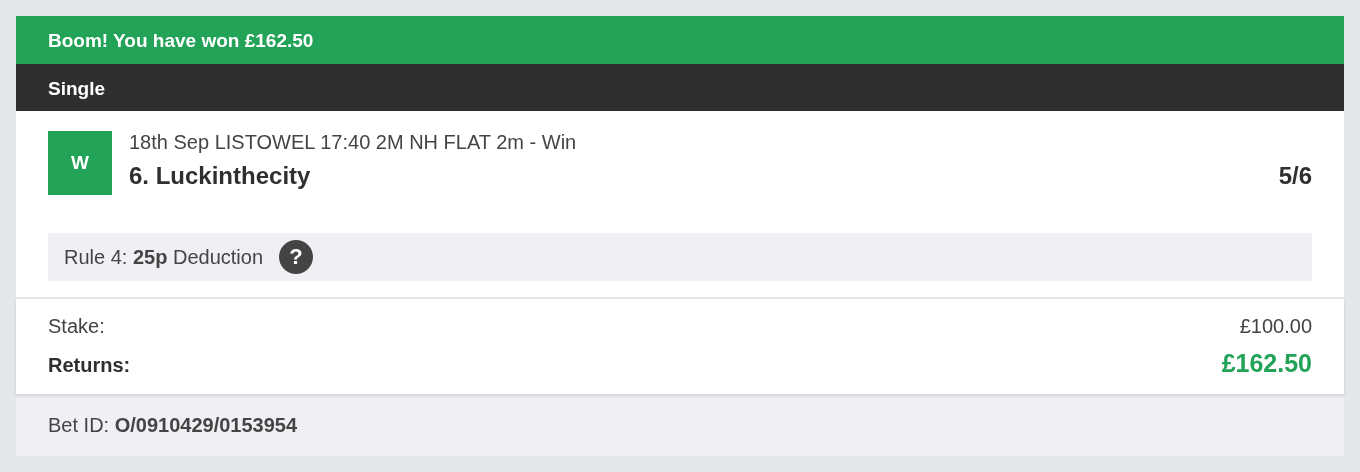 This screenshot has width=1360, height=472. What do you see at coordinates (353, 142) in the screenshot?
I see `event-text: 18th Sep LISTOWEL 17:40 2M NH FLAT 2m - Win` at bounding box center [353, 142].